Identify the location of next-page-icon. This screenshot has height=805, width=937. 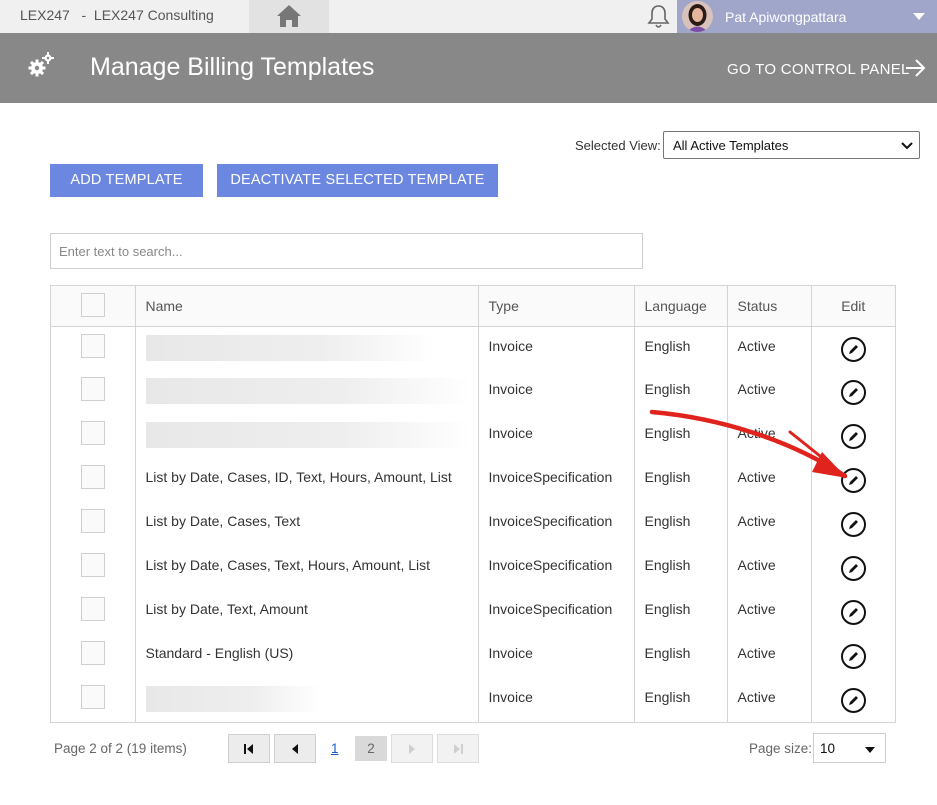
(412, 749).